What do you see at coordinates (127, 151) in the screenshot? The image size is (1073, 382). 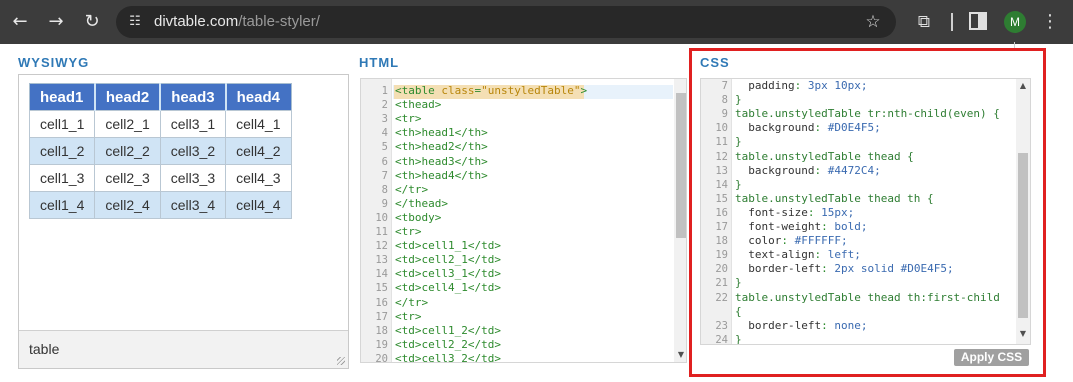 I see `preview-cell: cell2_2` at bounding box center [127, 151].